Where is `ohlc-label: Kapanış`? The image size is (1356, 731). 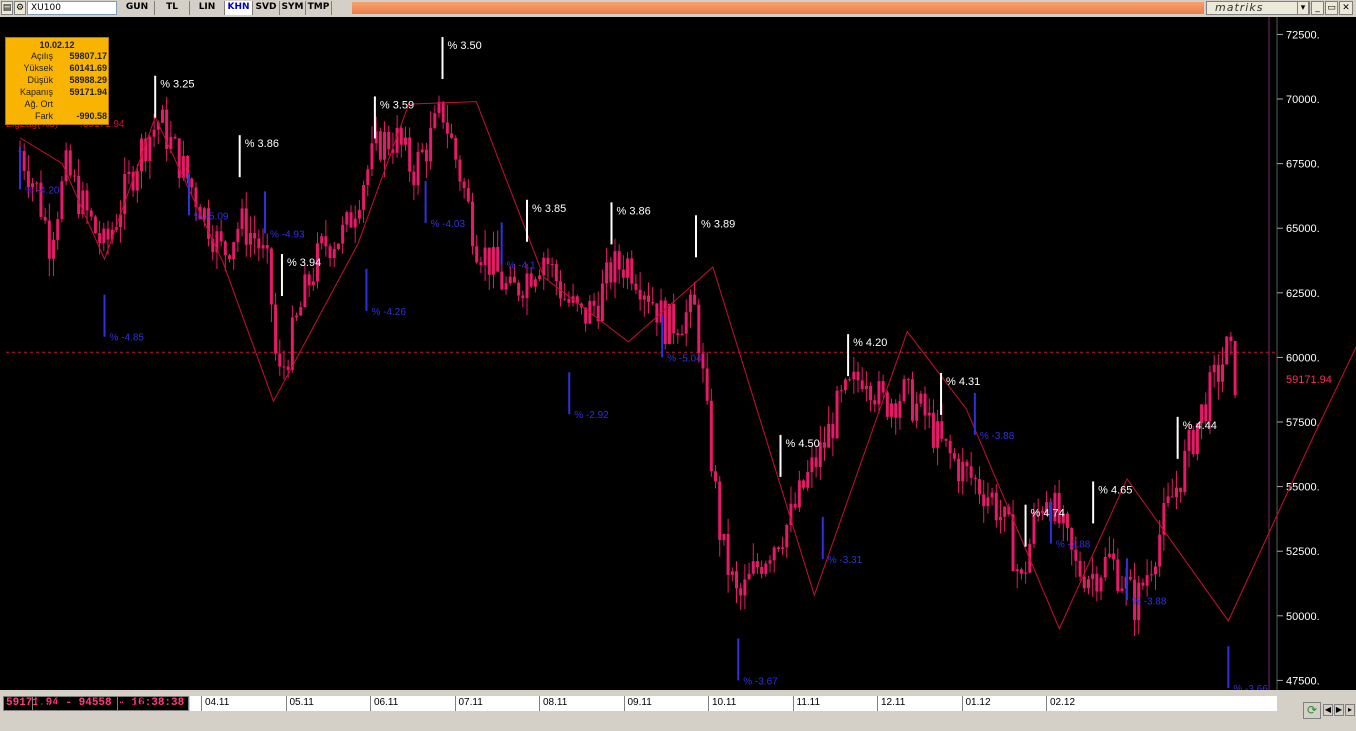 ohlc-label: Kapanış is located at coordinates (36, 92).